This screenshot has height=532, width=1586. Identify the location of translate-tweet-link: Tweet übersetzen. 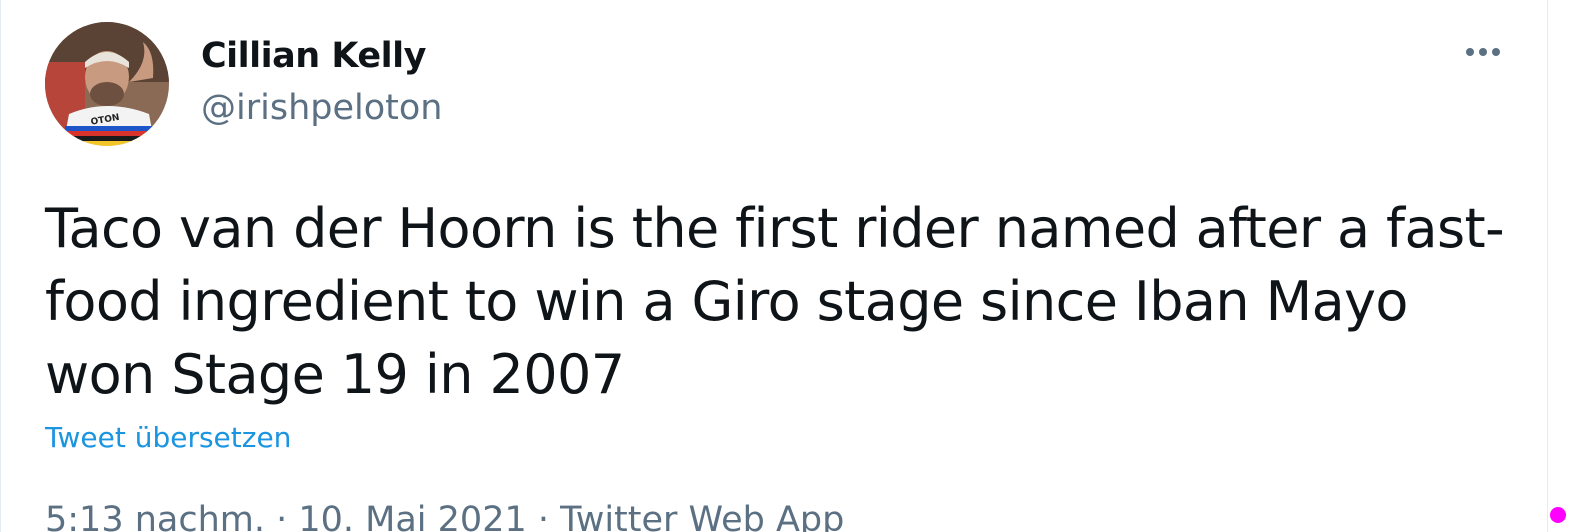
(168, 438).